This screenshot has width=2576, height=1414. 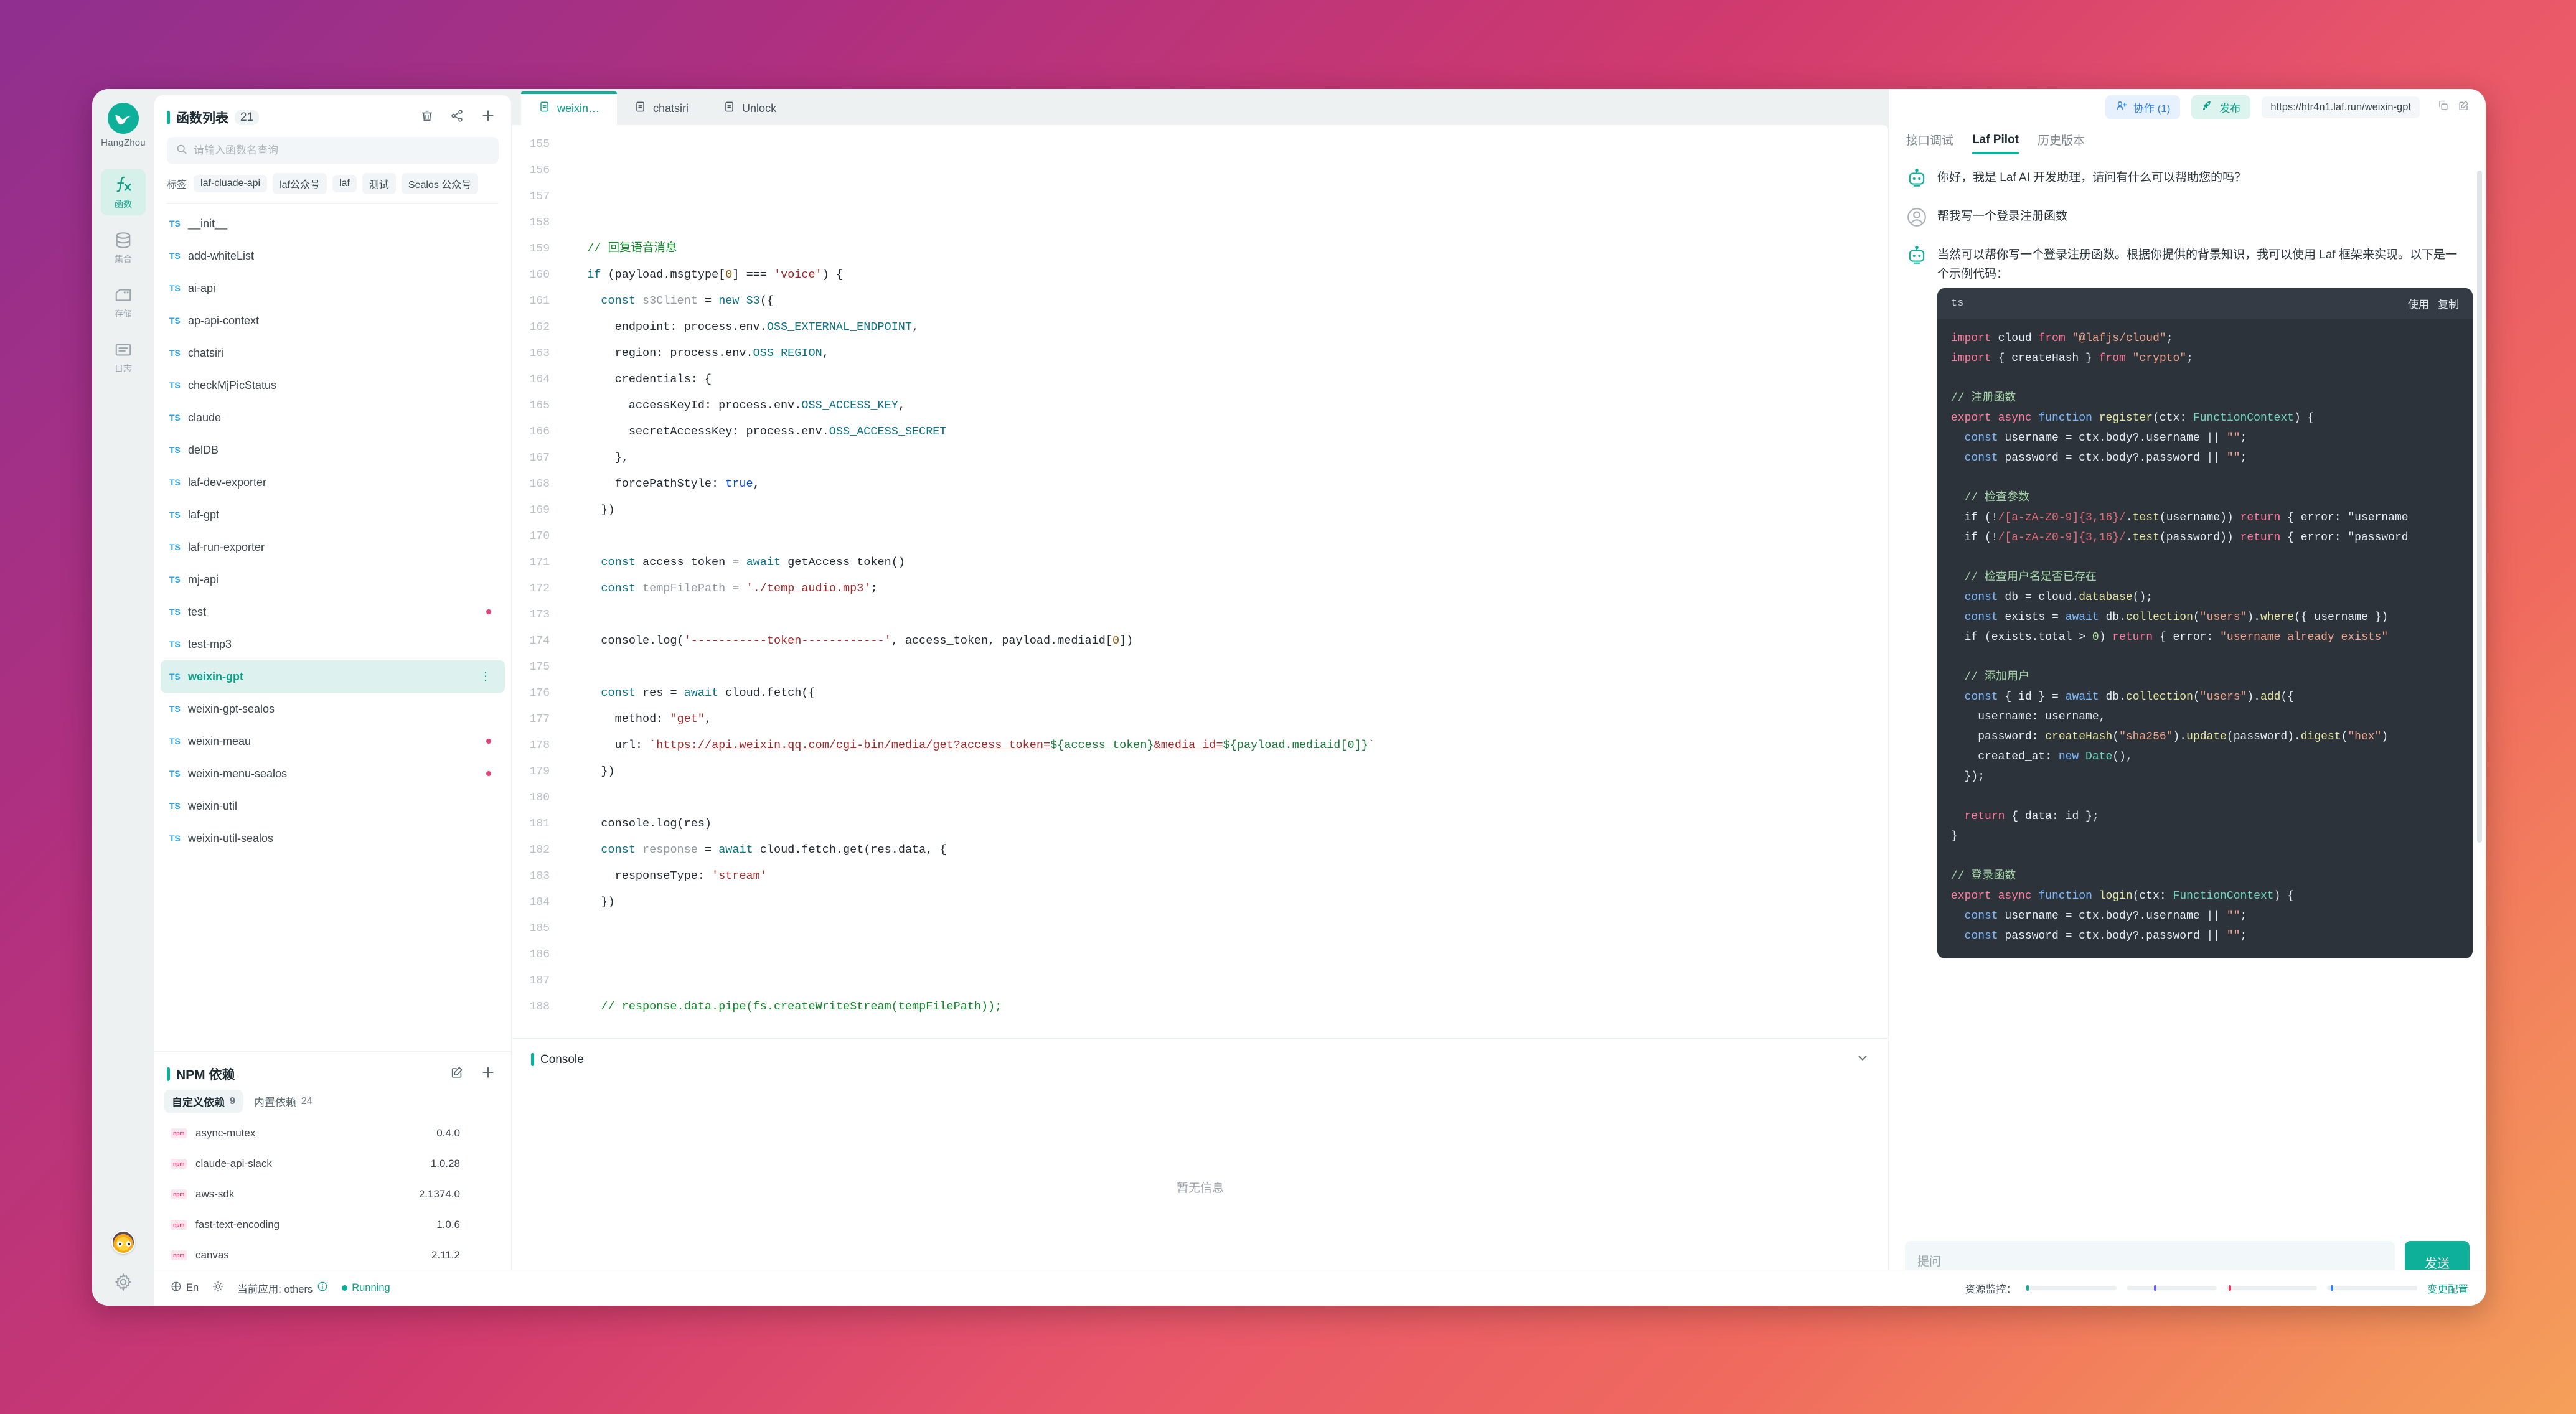 What do you see at coordinates (333, 579) in the screenshot?
I see `function-list-item: TS mj-api` at bounding box center [333, 579].